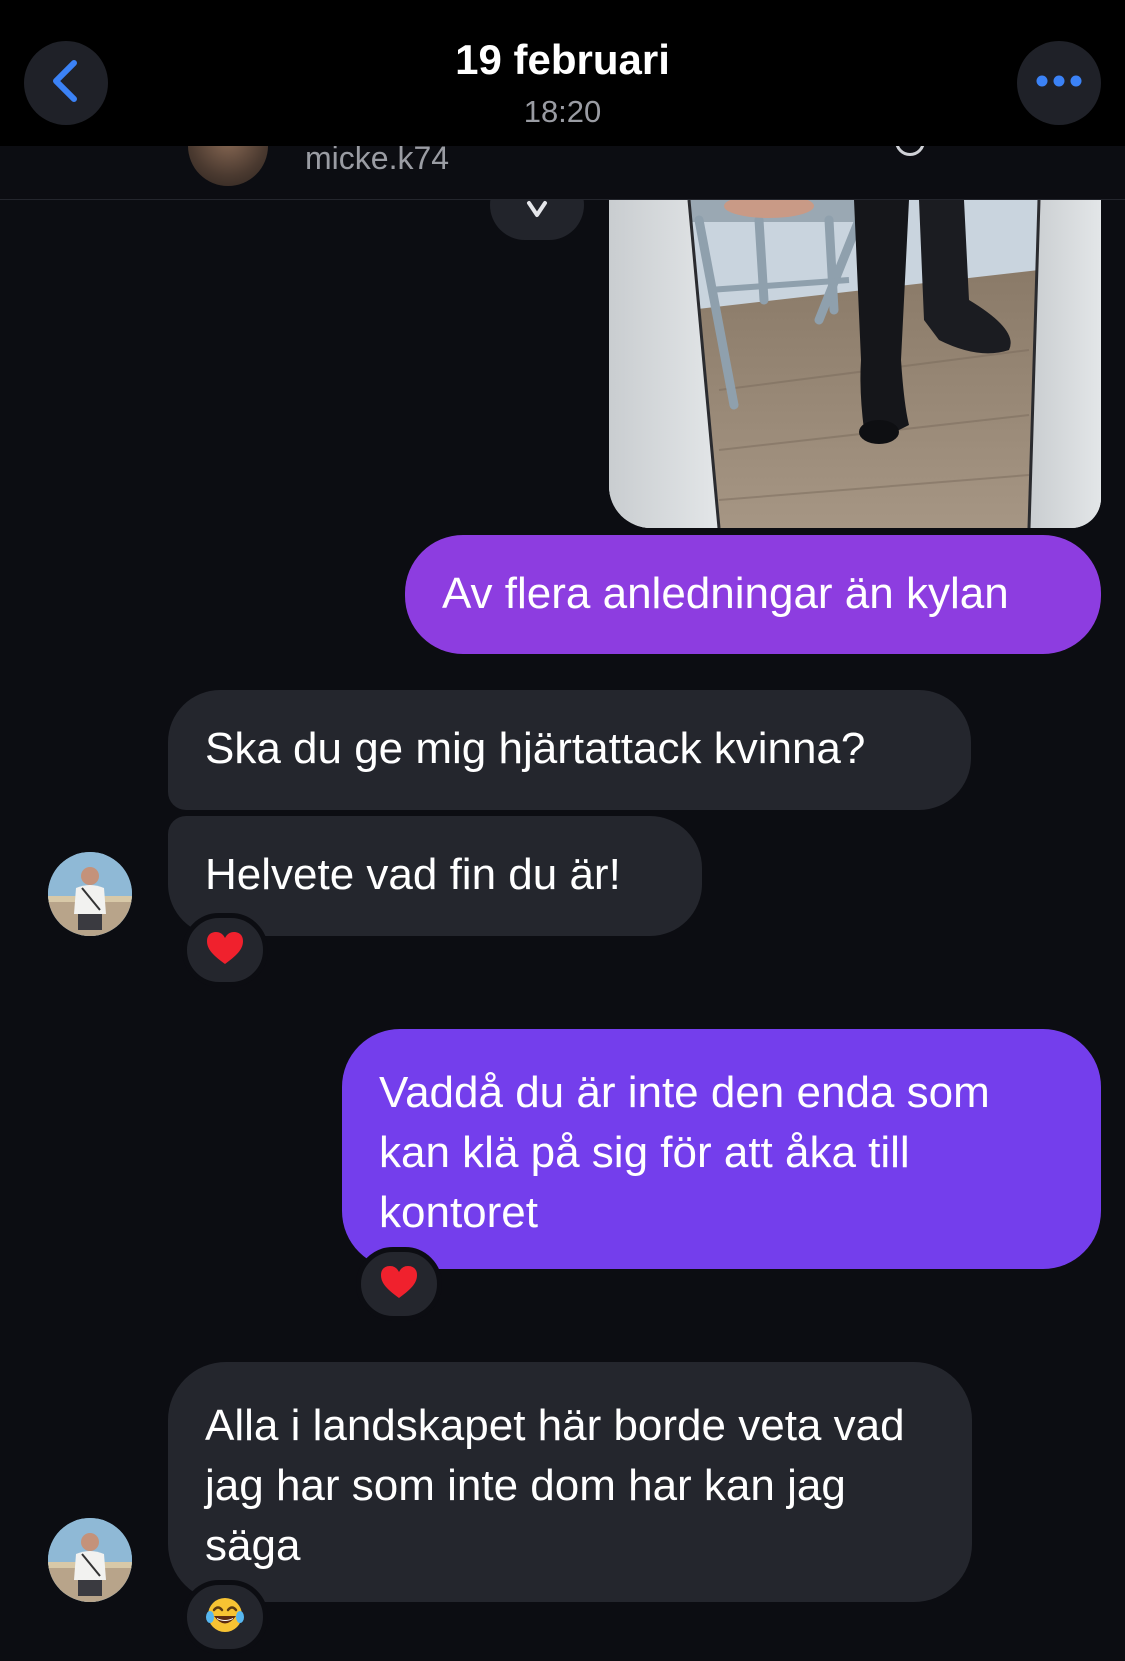 The image size is (1125, 1661). Describe the element at coordinates (228, 166) in the screenshot. I see `profile-avatar` at that location.